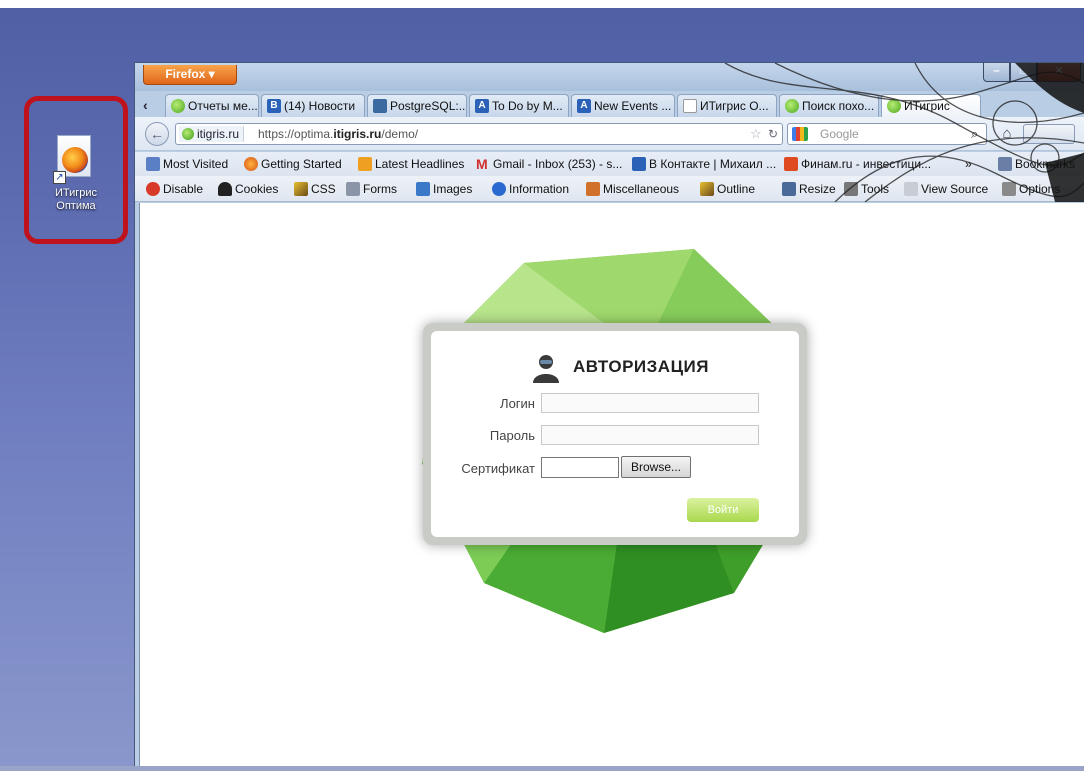 The height and width of the screenshot is (771, 1084). I want to click on google-icon, so click(800, 134).